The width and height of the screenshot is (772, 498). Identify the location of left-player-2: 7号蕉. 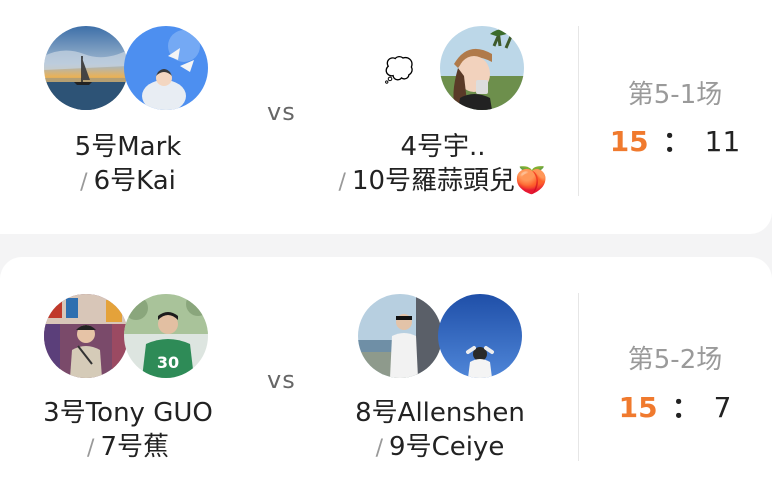
(134, 447).